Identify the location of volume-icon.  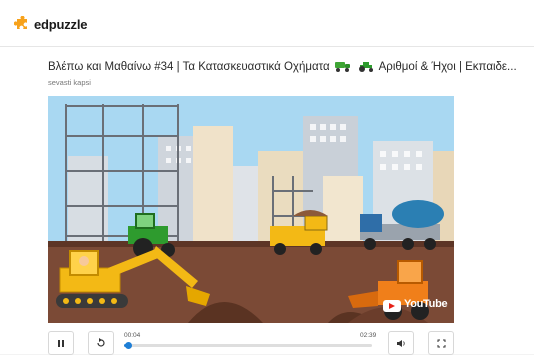
(401, 343).